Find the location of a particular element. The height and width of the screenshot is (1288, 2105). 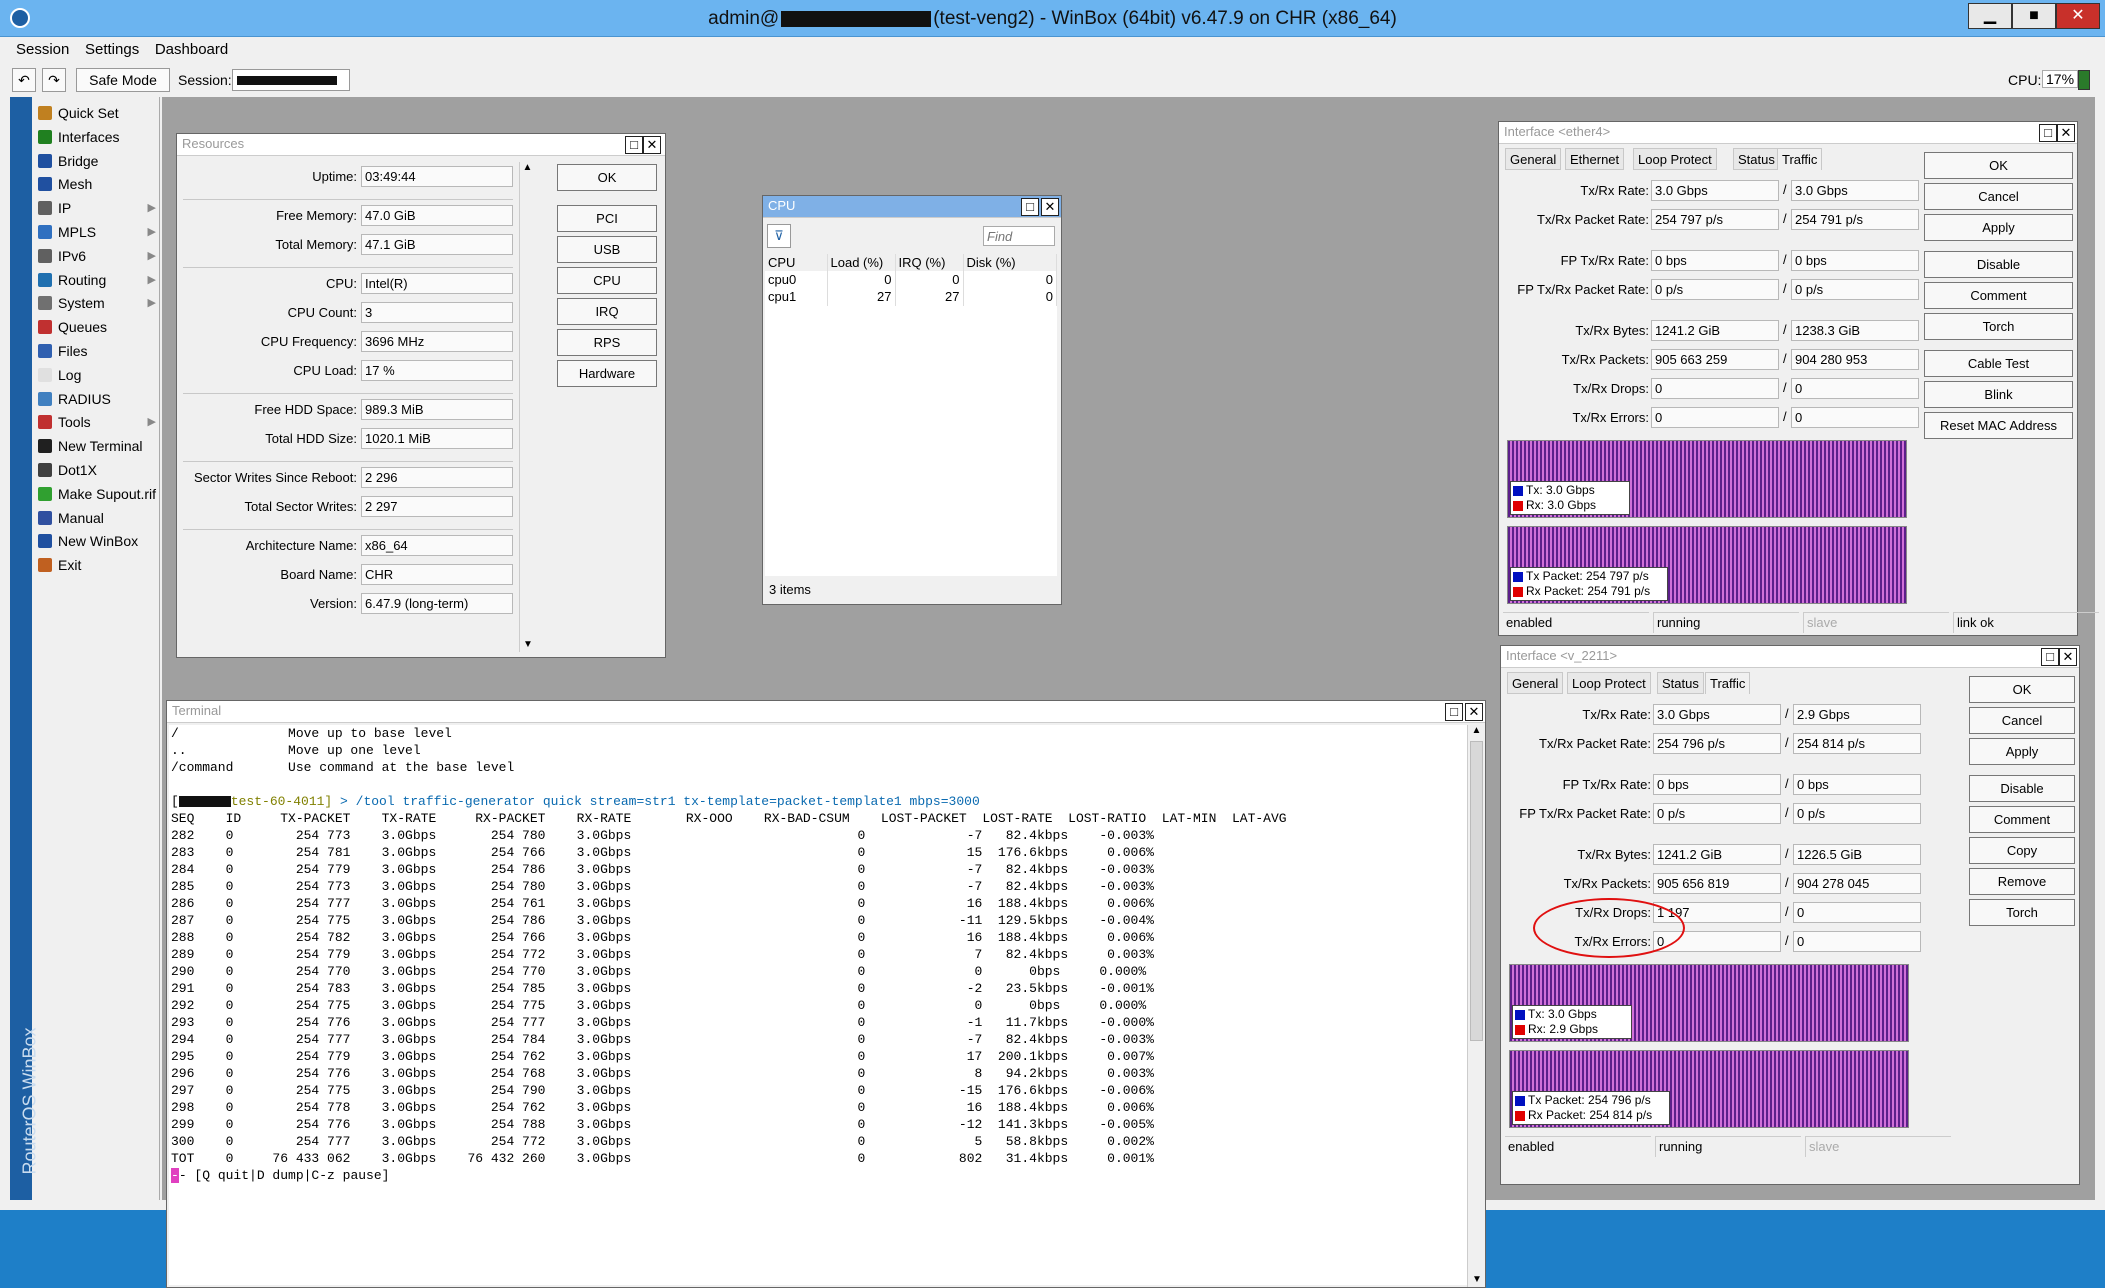

sidebar-item-log: Log is located at coordinates (98, 375).